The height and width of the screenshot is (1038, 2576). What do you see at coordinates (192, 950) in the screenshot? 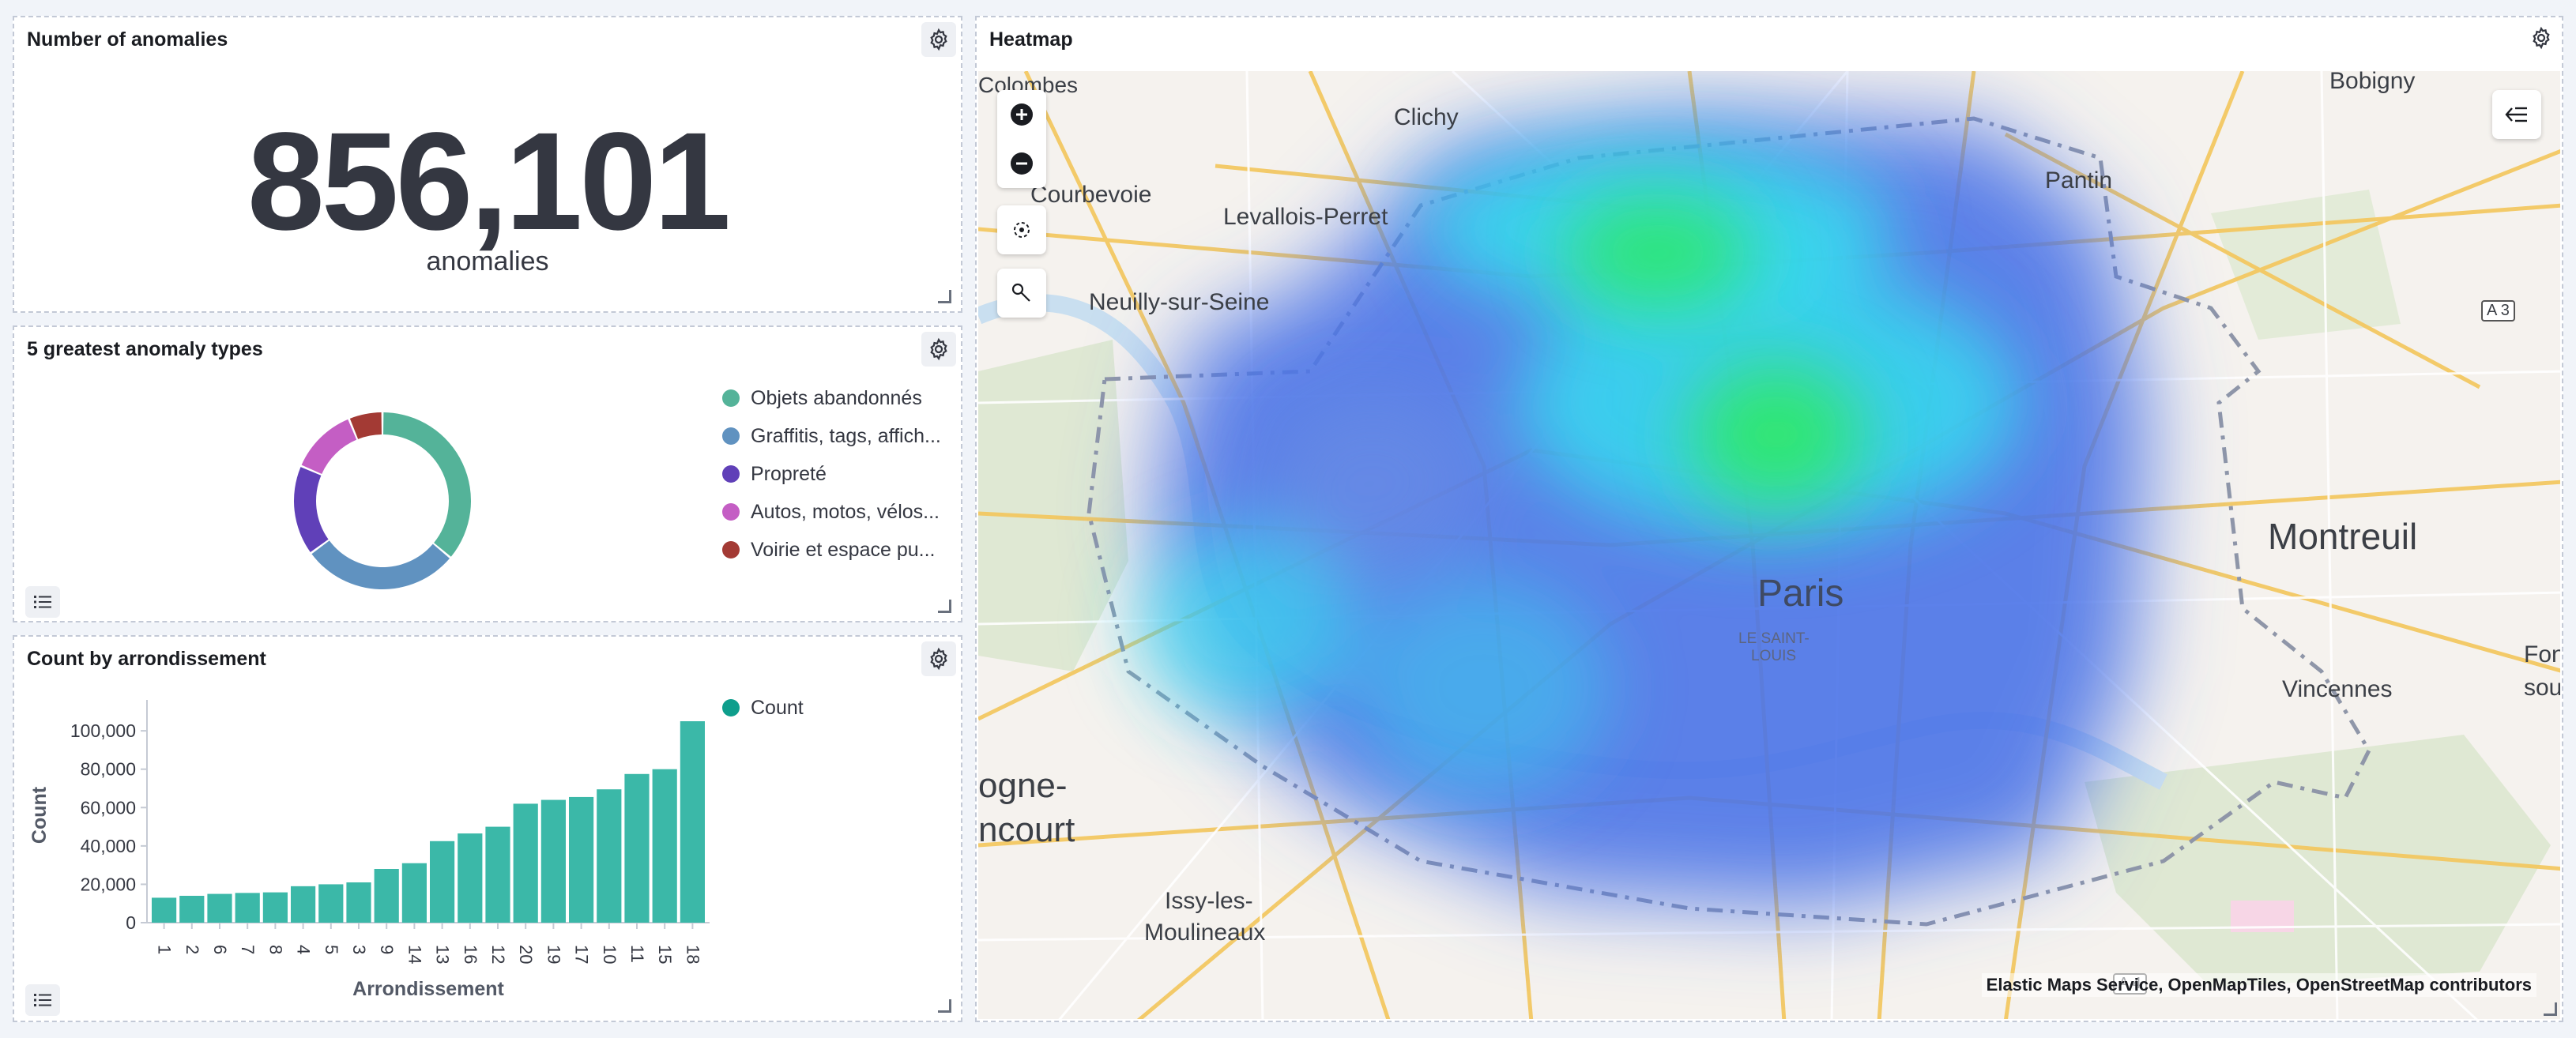
I see `x-tick-label: 2` at bounding box center [192, 950].